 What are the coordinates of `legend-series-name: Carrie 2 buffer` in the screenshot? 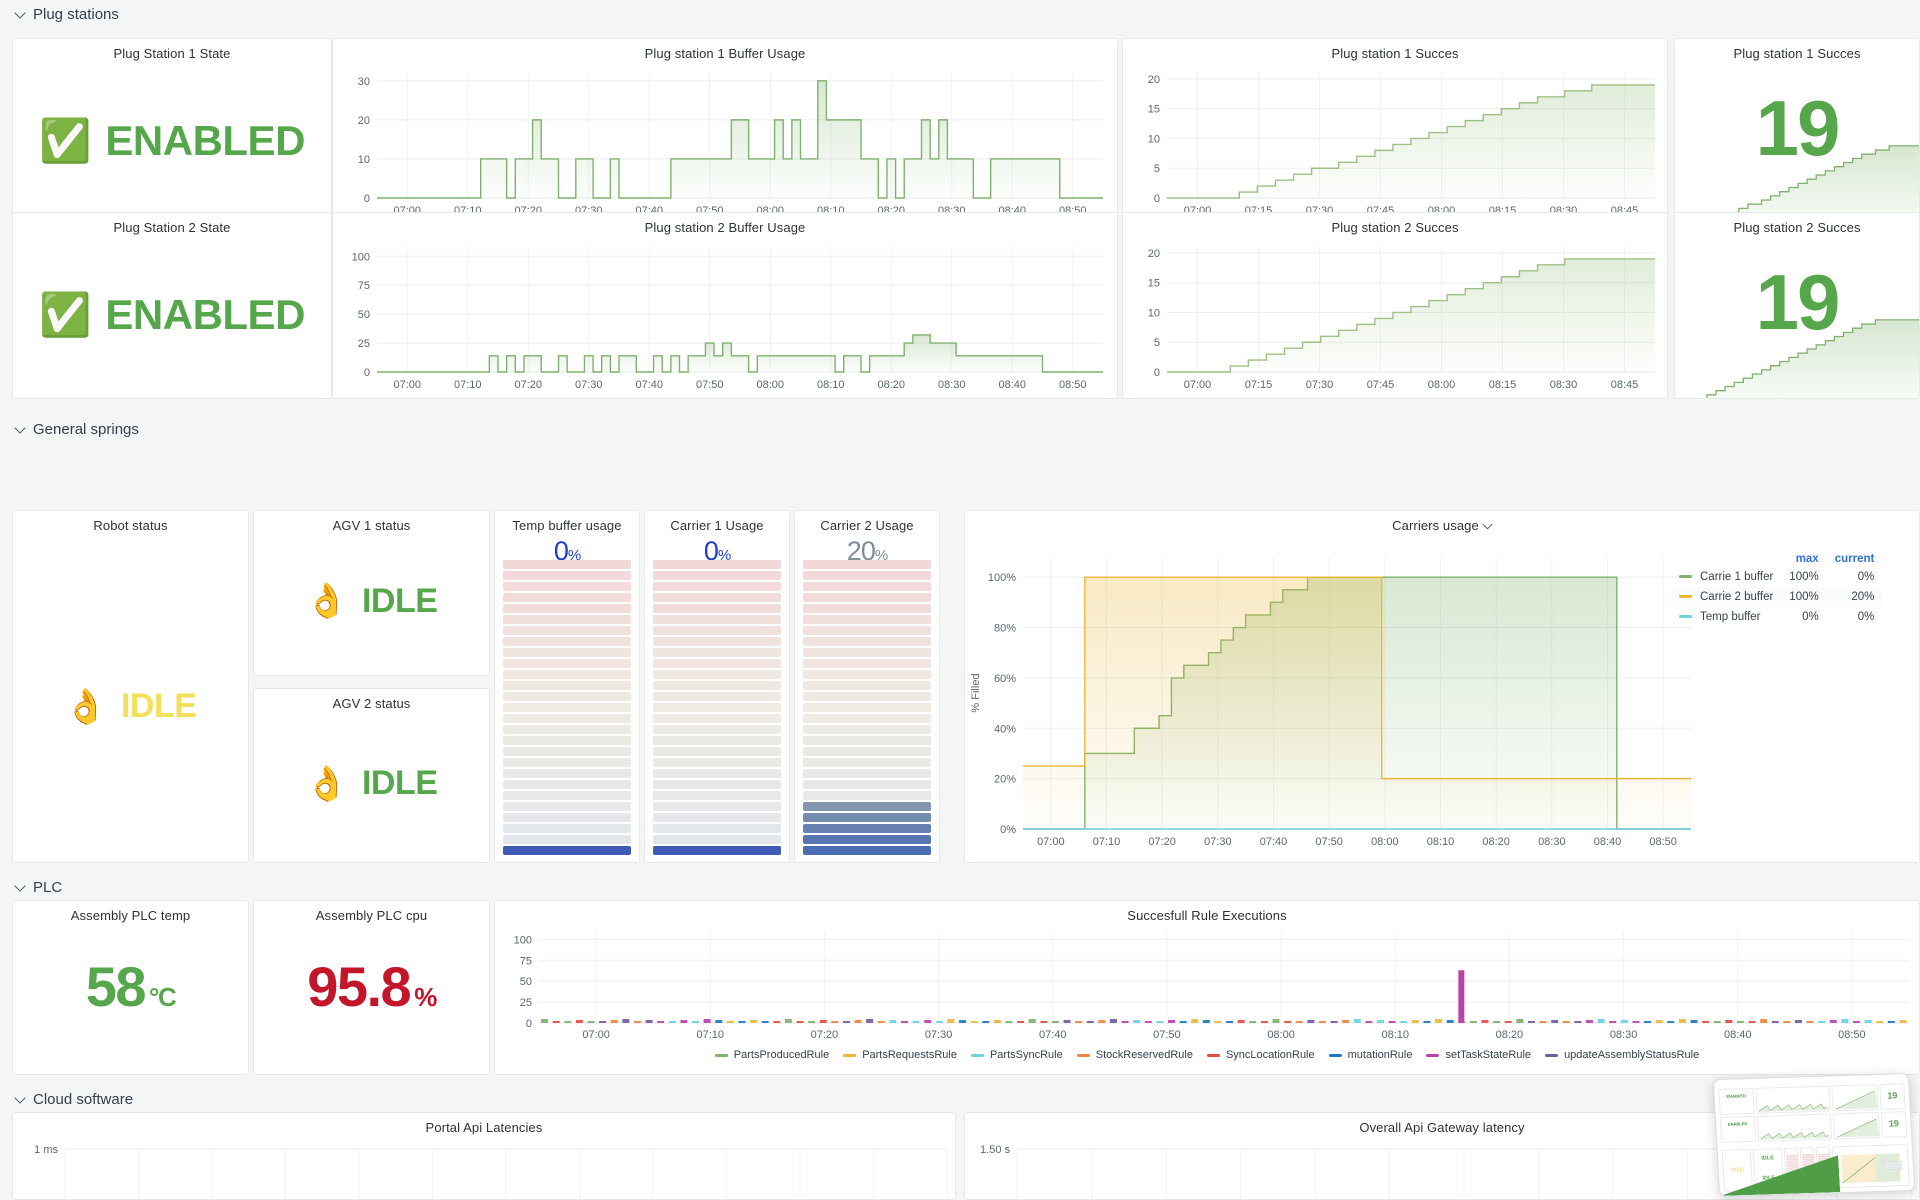 It's located at (1726, 597).